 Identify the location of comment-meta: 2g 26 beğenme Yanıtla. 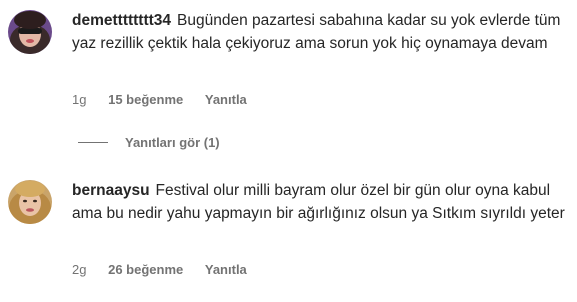
(168, 269).